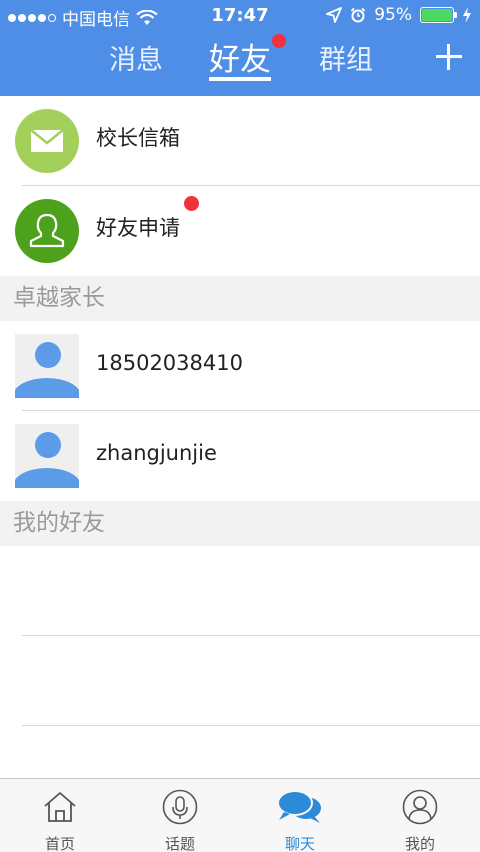  I want to click on list-item-label: 好友申请, so click(138, 228).